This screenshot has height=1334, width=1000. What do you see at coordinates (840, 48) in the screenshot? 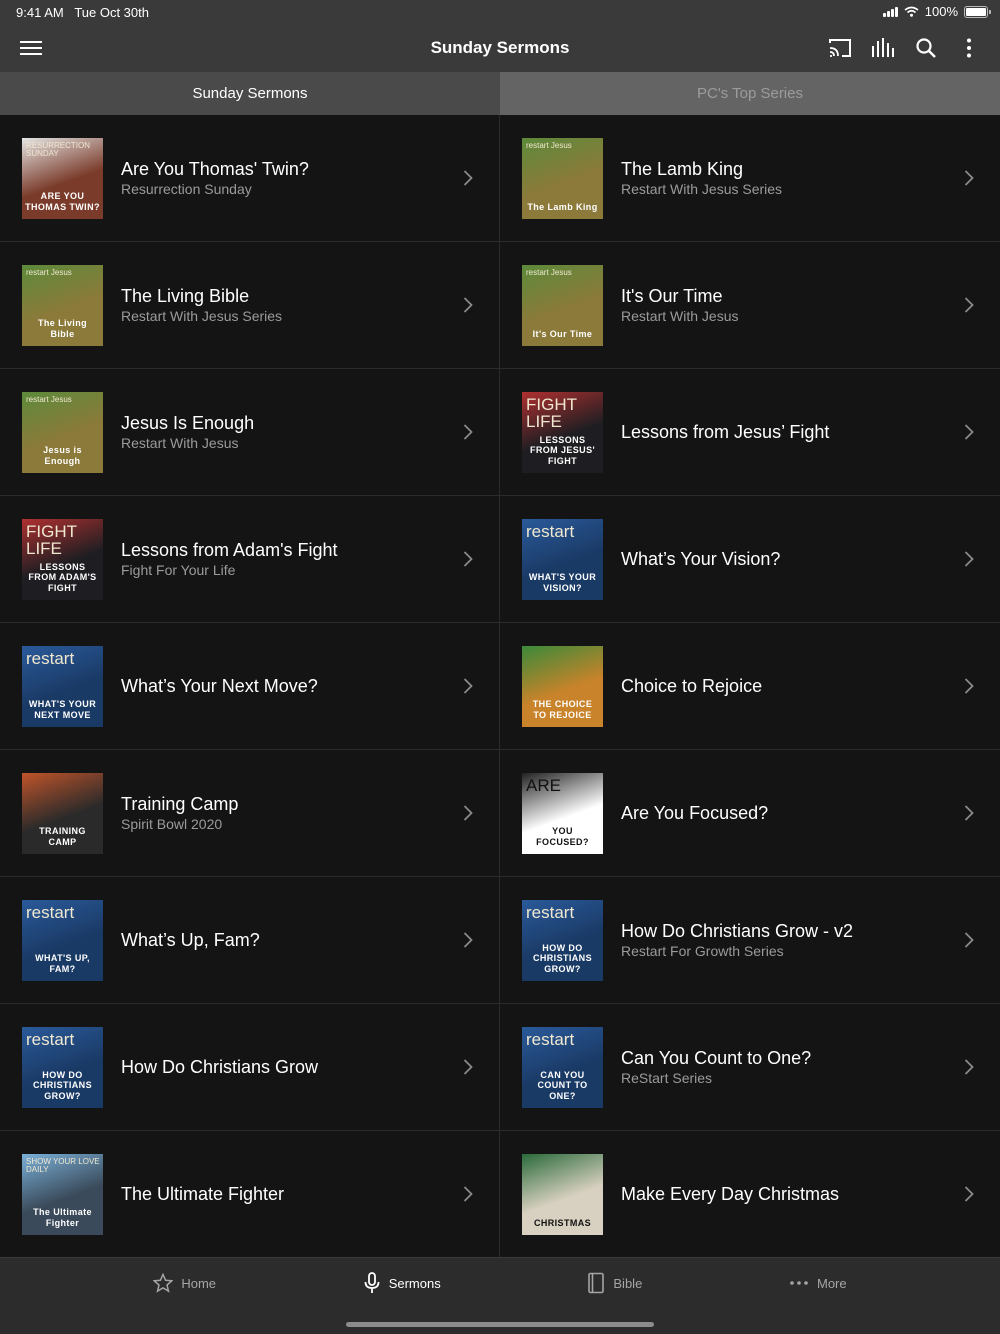
I see `cast-button` at bounding box center [840, 48].